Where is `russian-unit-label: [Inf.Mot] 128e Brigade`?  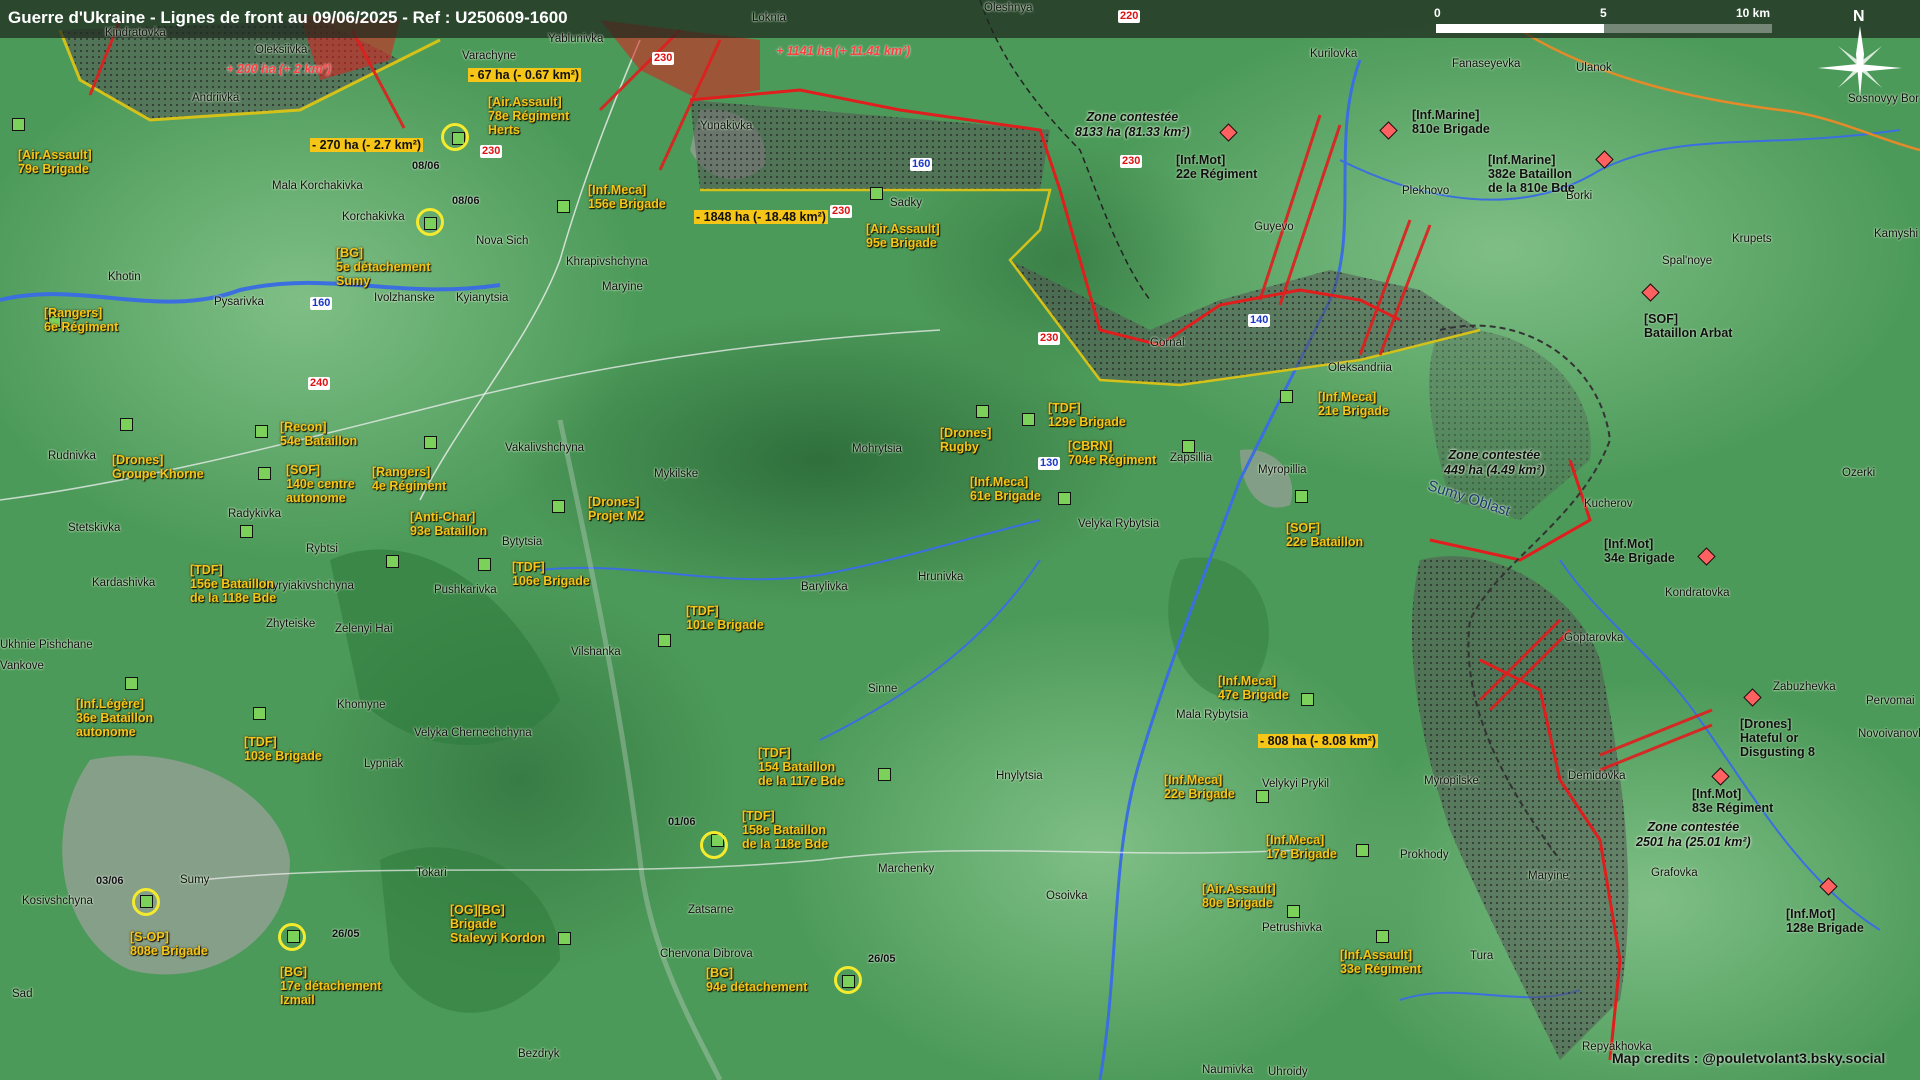
russian-unit-label: [Inf.Mot] 128e Brigade is located at coordinates (1825, 921).